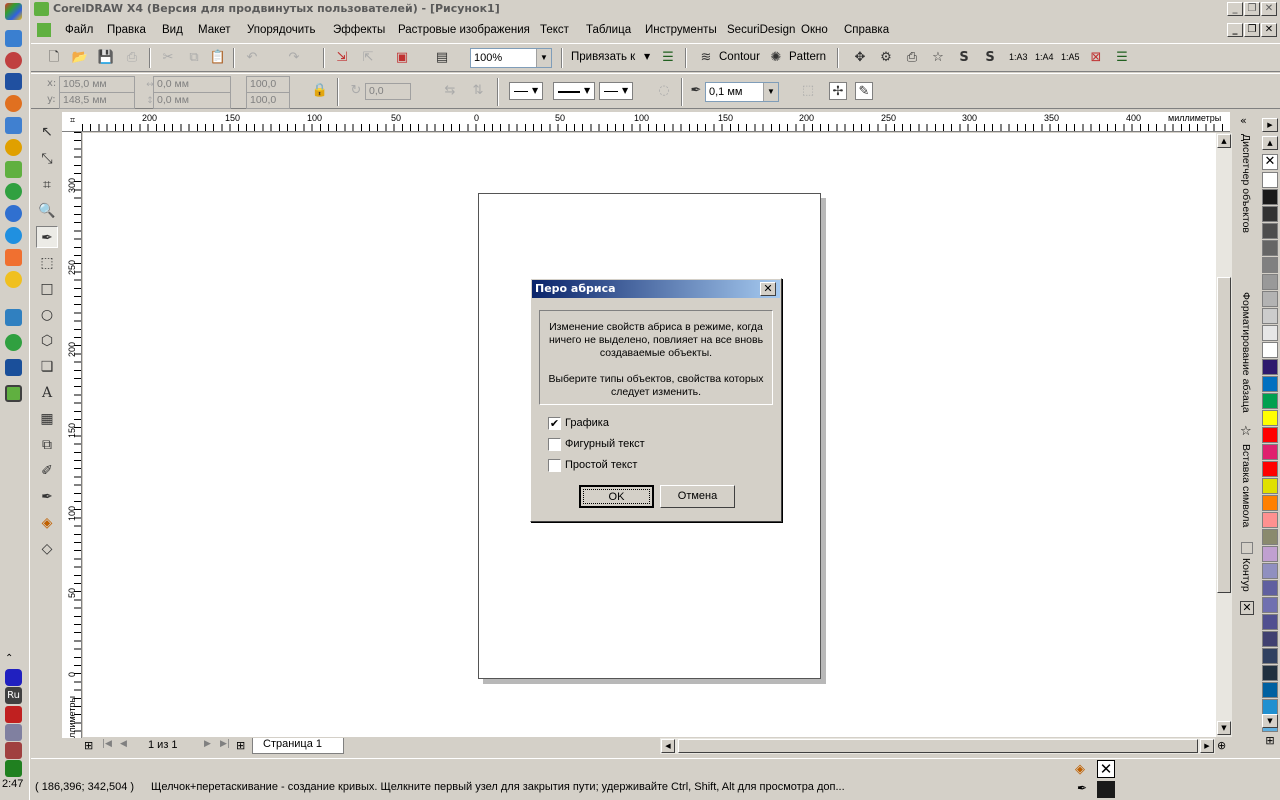 The image size is (1280, 800). Describe the element at coordinates (664, 91) in the screenshot. I see `close-curve-icon: ◌` at that location.